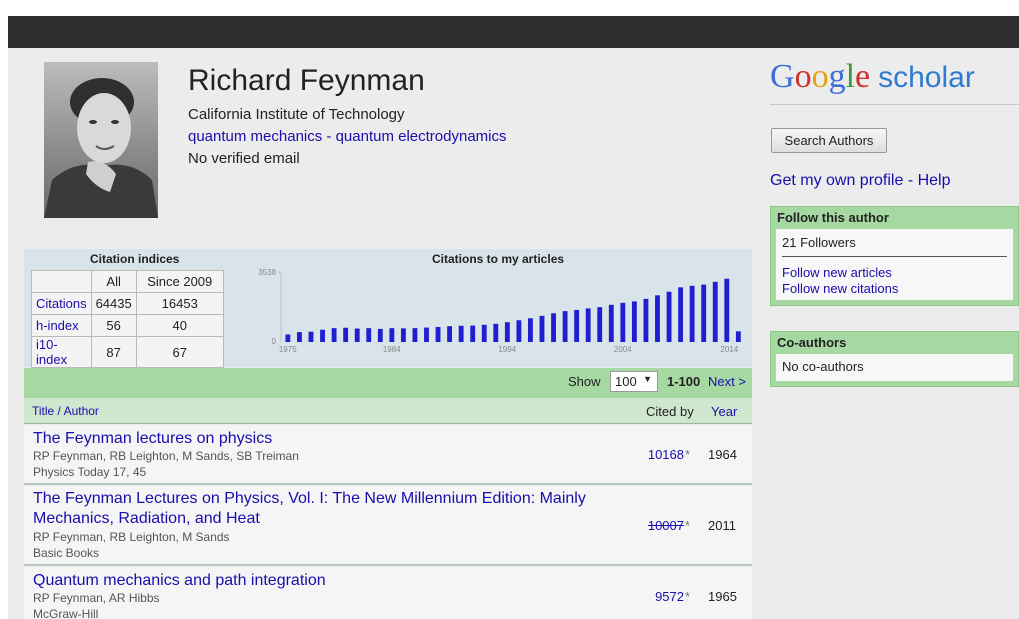 This screenshot has width=1019, height=619. Describe the element at coordinates (692, 313) in the screenshot. I see `chart-bar-2010` at that location.